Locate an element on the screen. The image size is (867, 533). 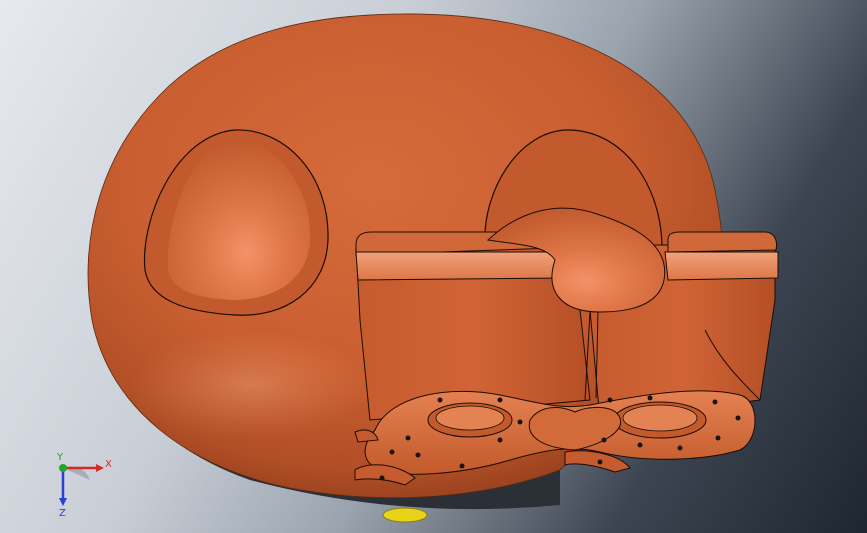
surface-highlight is located at coordinates (250, 385).